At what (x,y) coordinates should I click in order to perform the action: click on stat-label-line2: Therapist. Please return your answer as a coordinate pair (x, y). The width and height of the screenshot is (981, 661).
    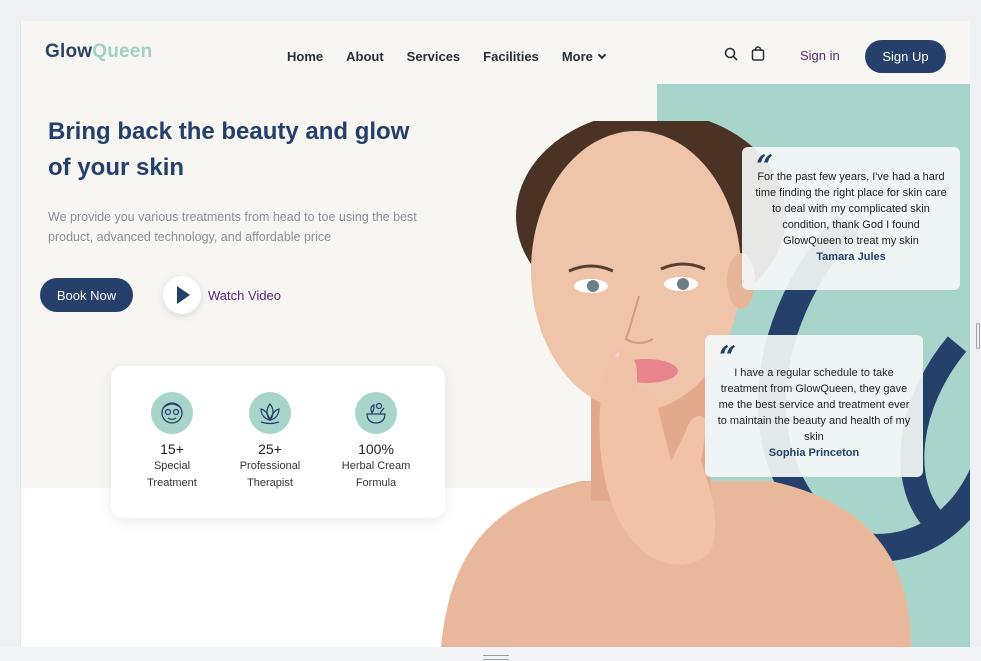
    Looking at the image, I should click on (270, 483).